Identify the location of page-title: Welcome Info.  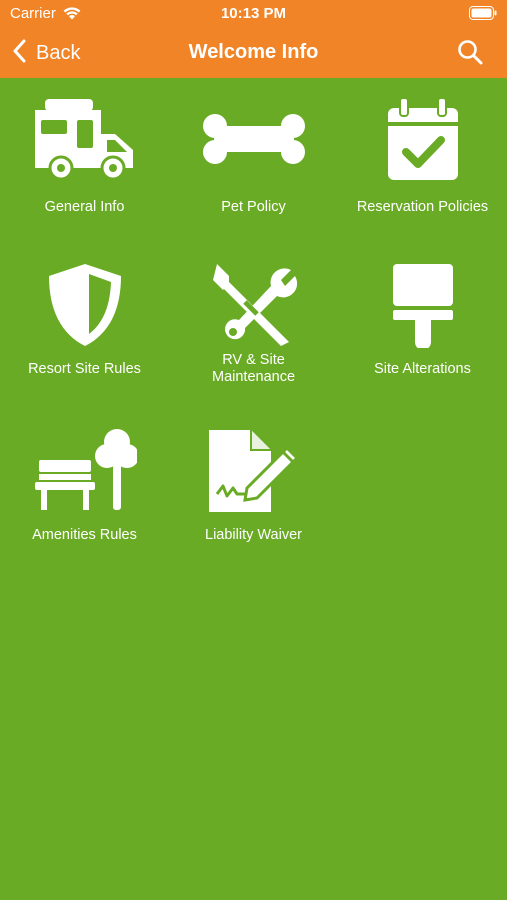
(253, 52).